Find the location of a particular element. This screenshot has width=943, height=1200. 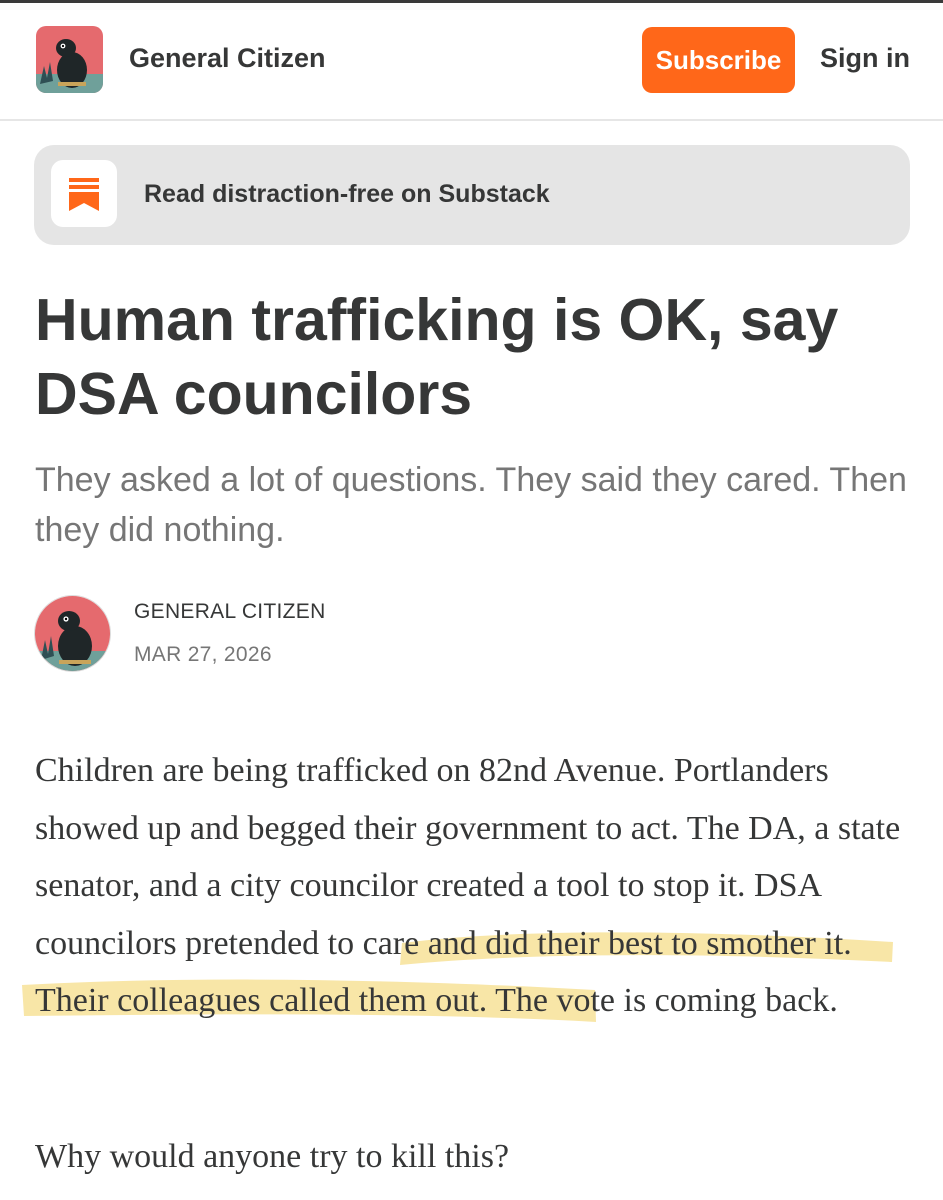

site-header: General Citizen Subscribe Sign in is located at coordinates (471, 62).